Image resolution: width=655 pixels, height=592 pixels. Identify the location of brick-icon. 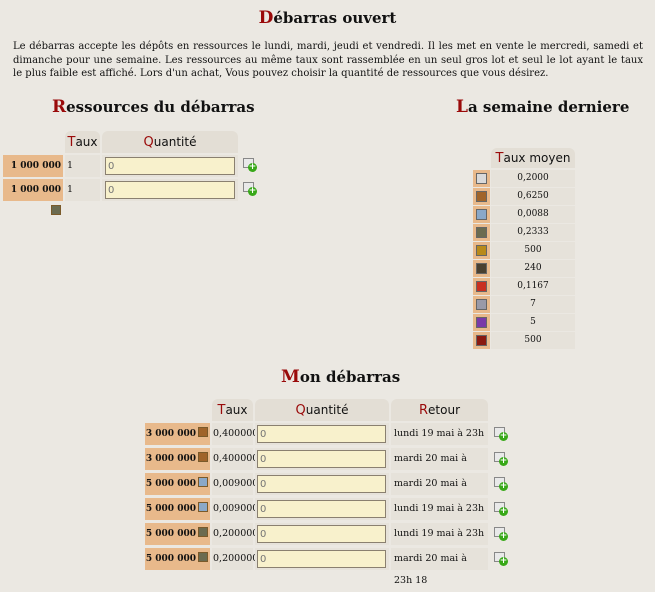
(481, 340).